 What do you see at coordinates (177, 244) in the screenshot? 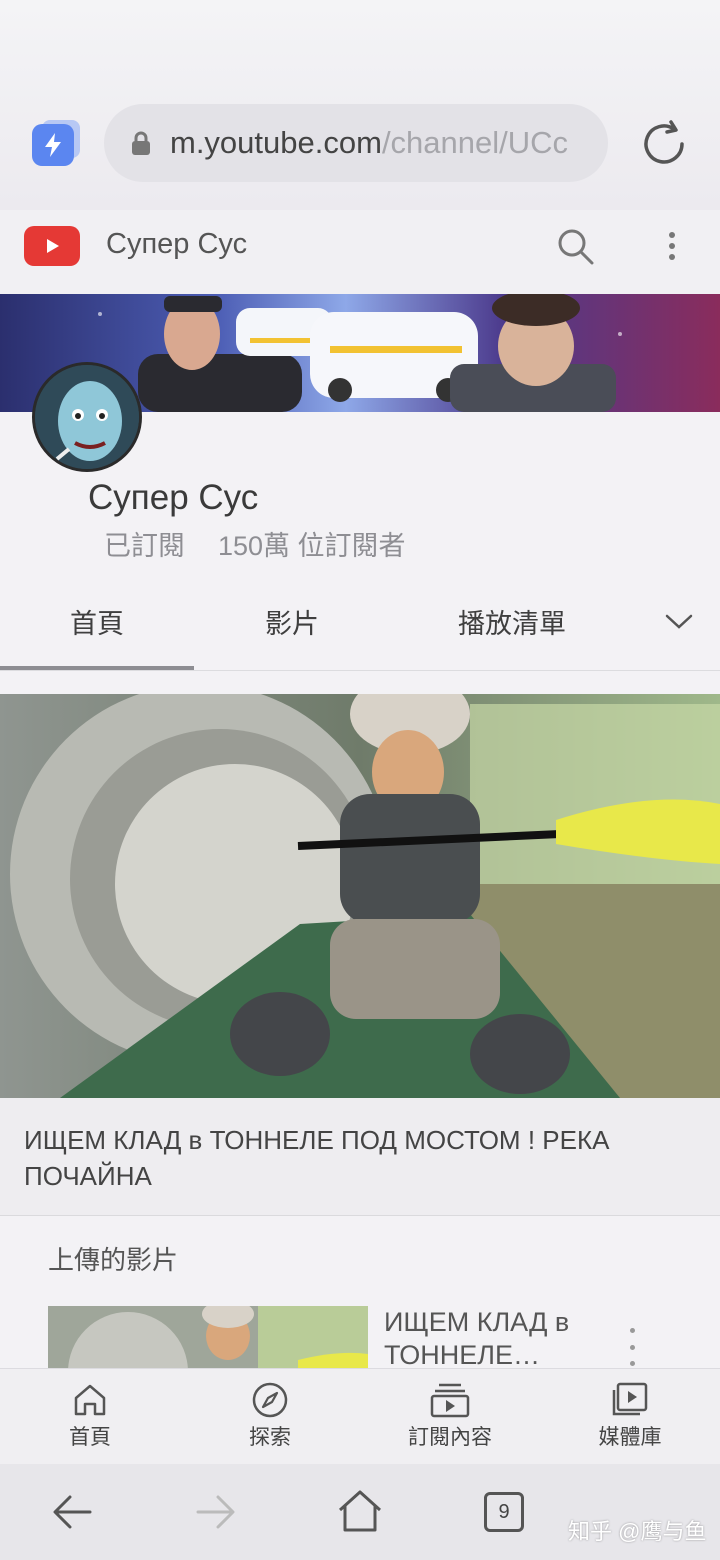
I see `header-title: Супер Сус` at bounding box center [177, 244].